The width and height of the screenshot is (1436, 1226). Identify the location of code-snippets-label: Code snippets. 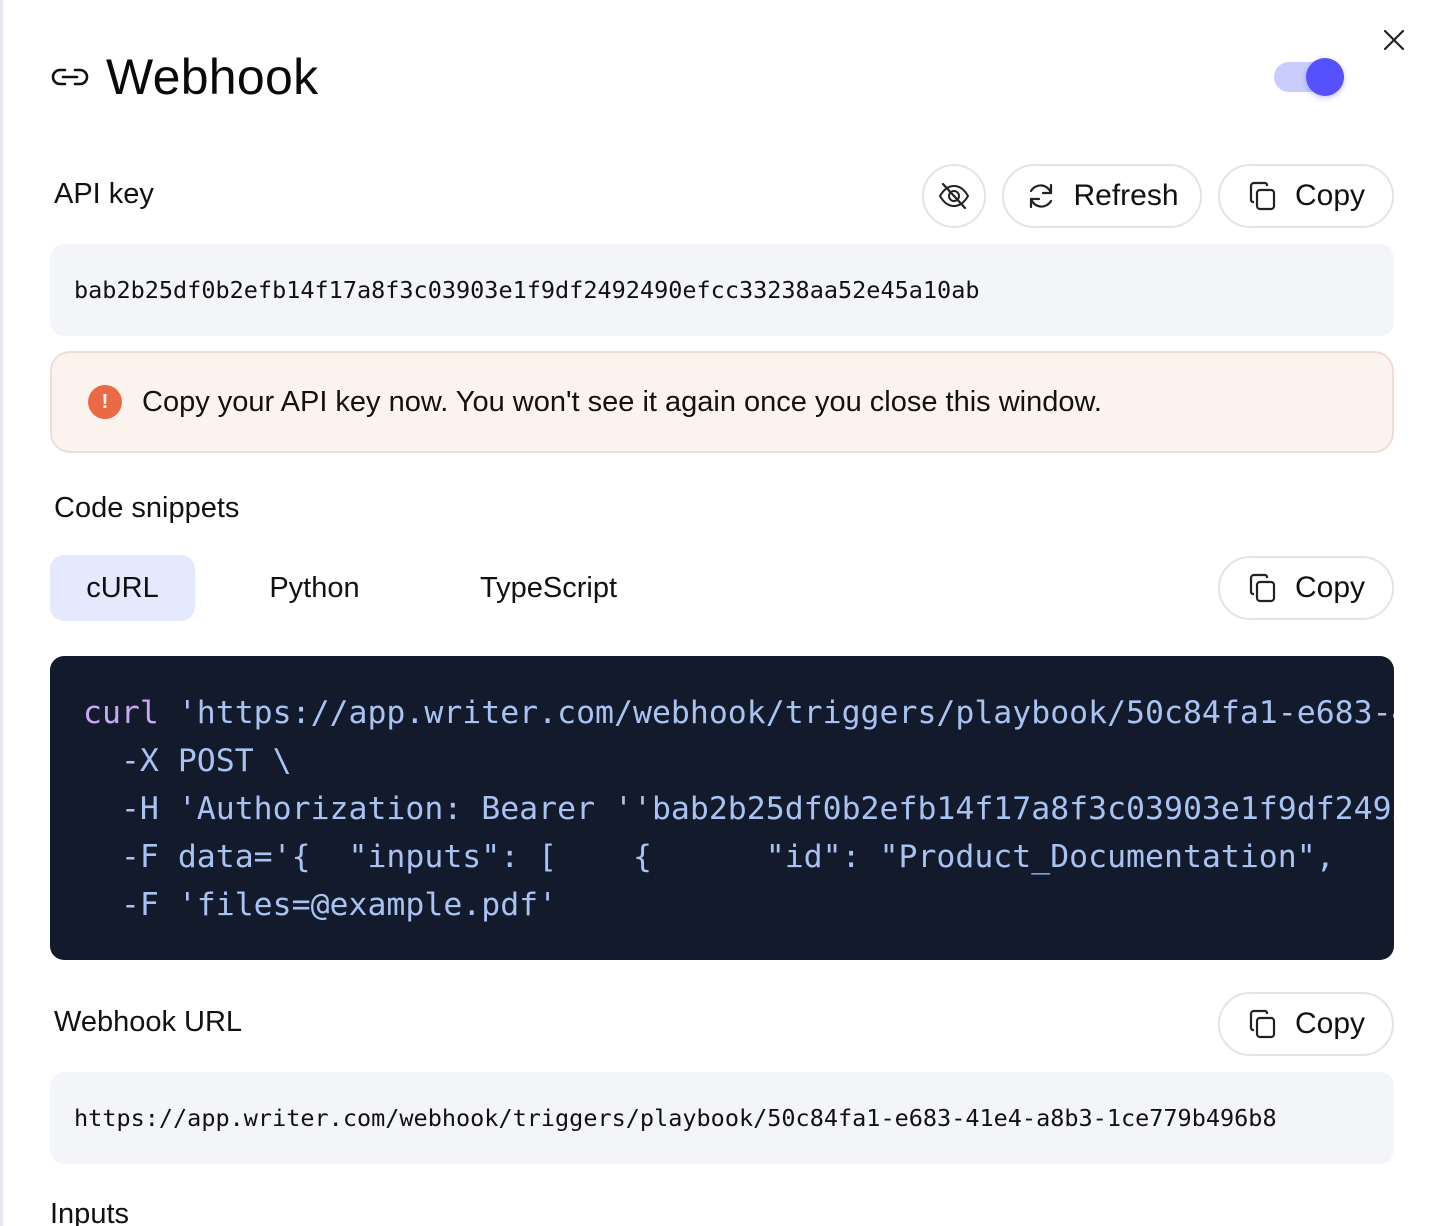
(147, 508).